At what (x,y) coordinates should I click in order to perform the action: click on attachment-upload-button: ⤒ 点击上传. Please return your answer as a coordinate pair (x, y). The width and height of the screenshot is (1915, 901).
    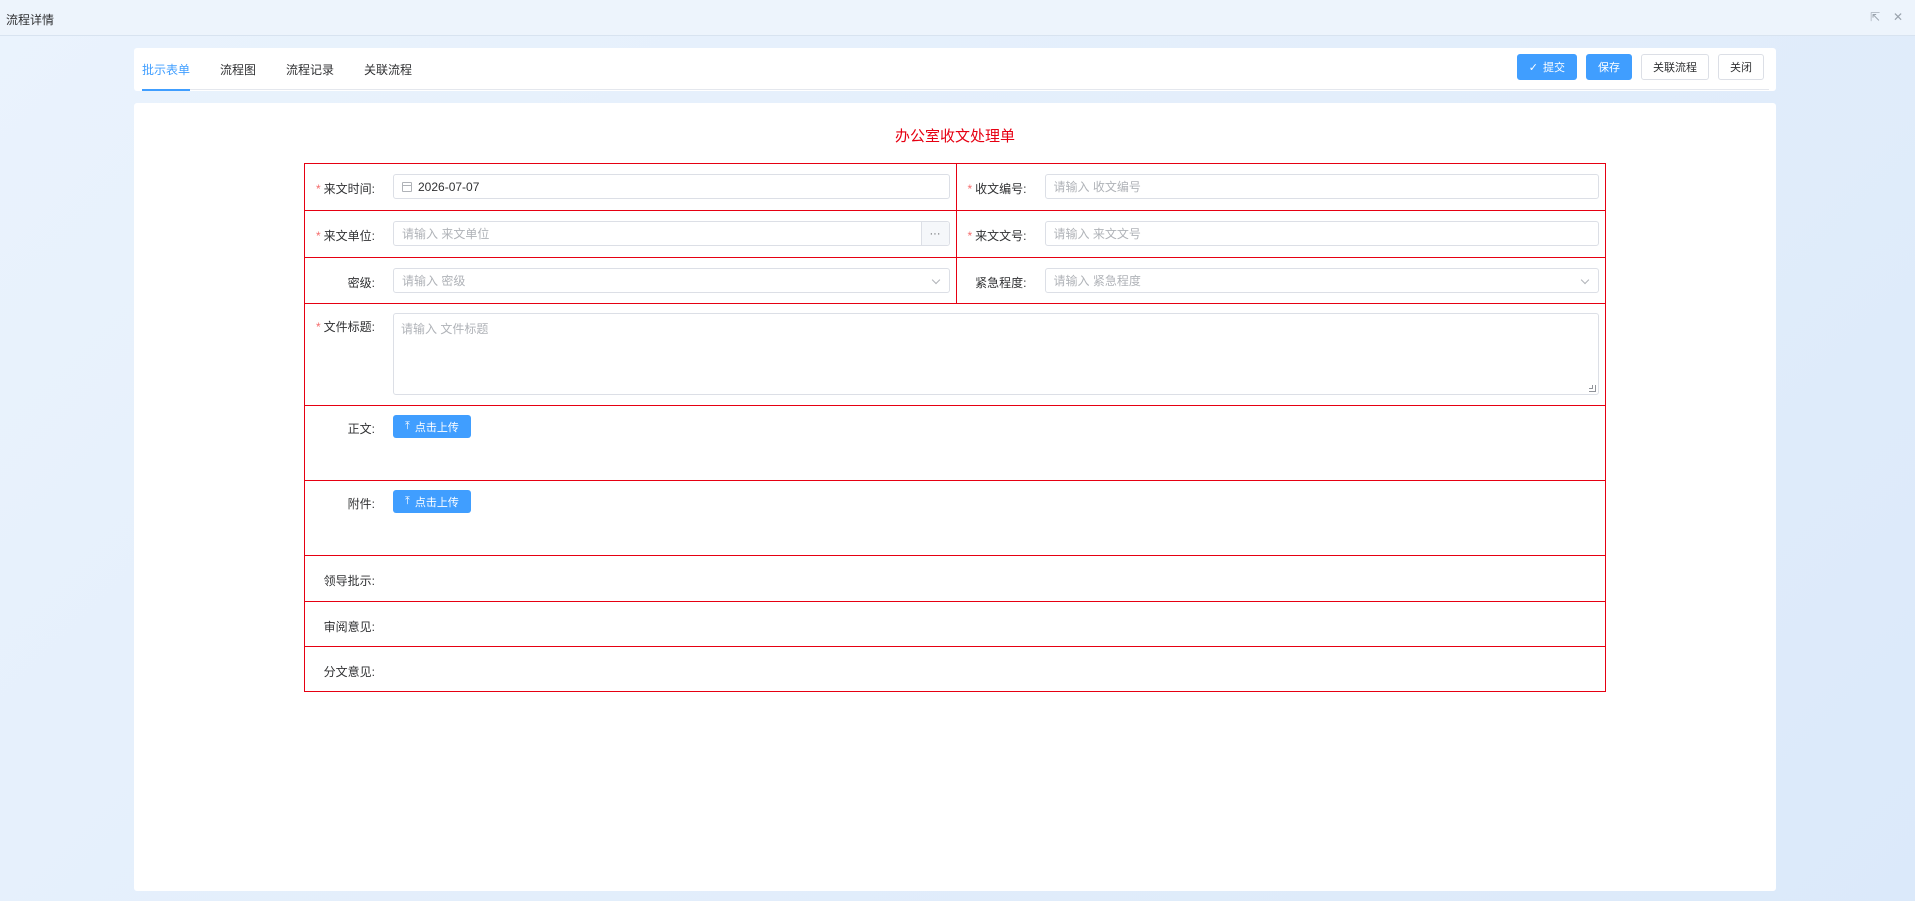
    Looking at the image, I should click on (432, 501).